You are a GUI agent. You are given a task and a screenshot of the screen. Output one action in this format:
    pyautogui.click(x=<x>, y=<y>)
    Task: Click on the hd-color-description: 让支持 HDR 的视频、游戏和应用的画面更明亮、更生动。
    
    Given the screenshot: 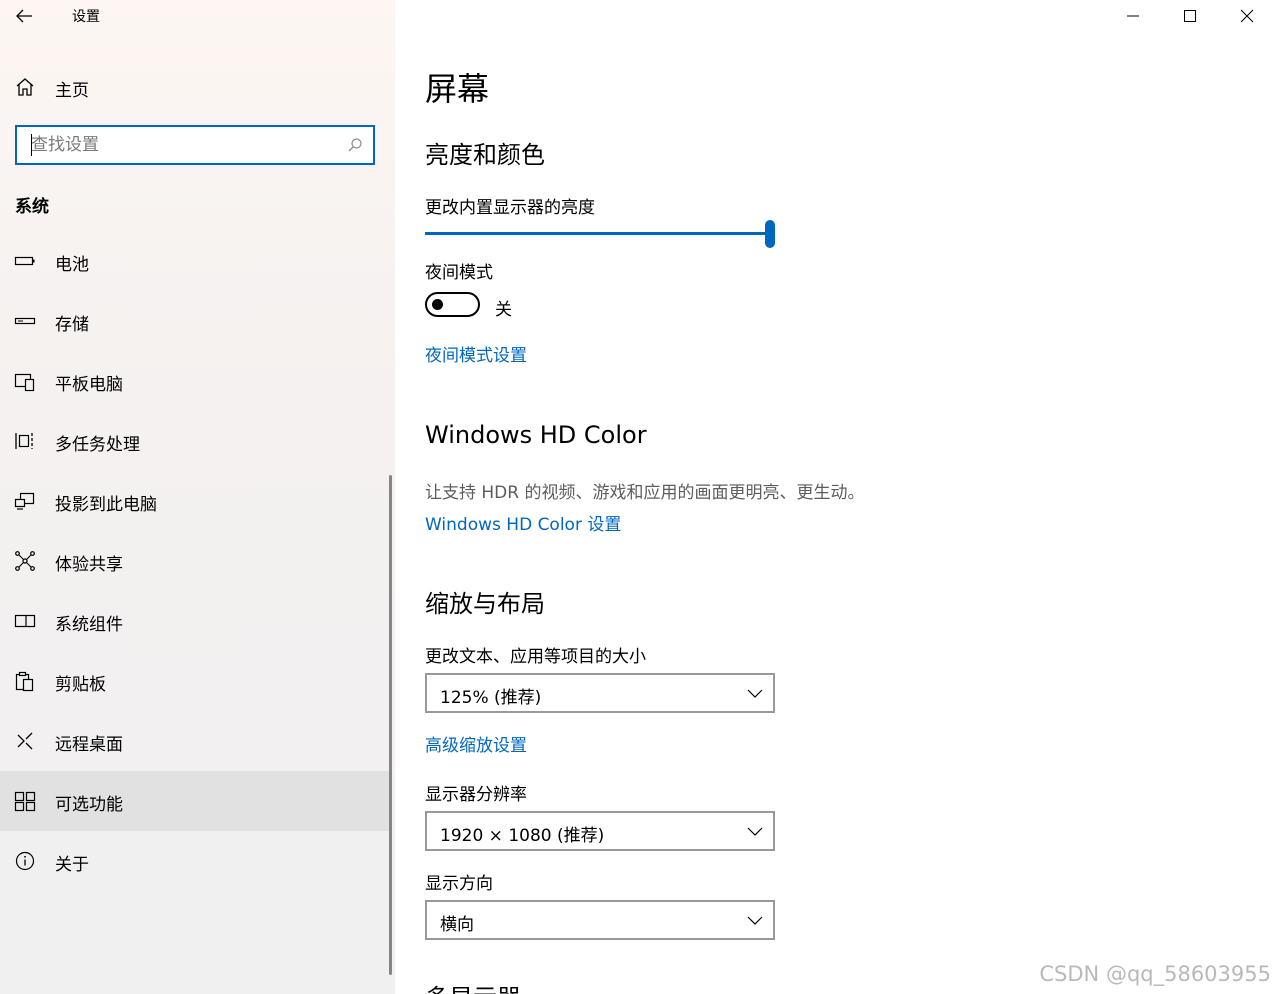 What is the action you would take?
    pyautogui.click(x=645, y=493)
    